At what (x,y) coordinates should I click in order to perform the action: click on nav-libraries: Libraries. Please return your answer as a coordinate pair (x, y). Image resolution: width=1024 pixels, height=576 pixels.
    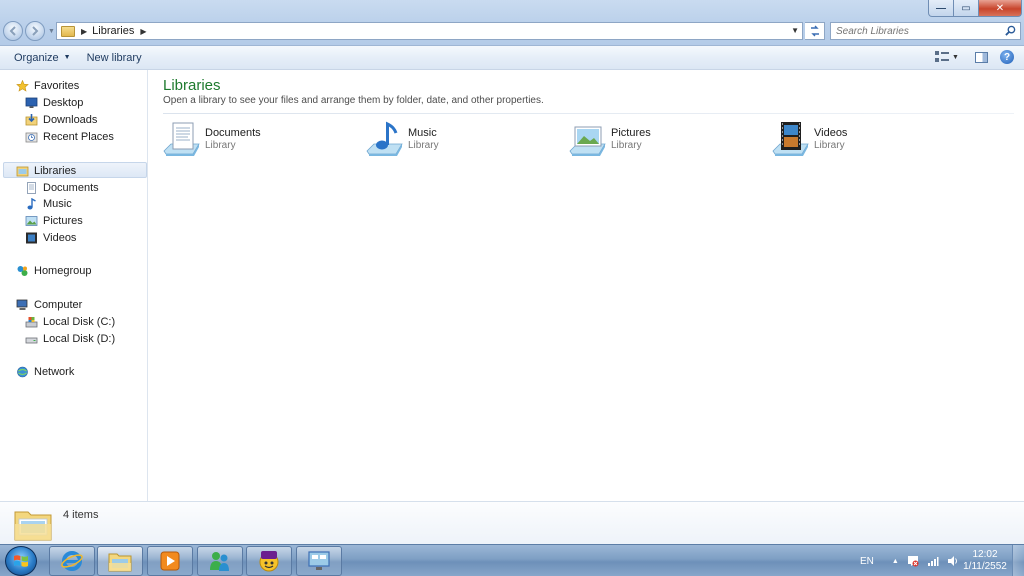
    Looking at the image, I should click on (46, 170).